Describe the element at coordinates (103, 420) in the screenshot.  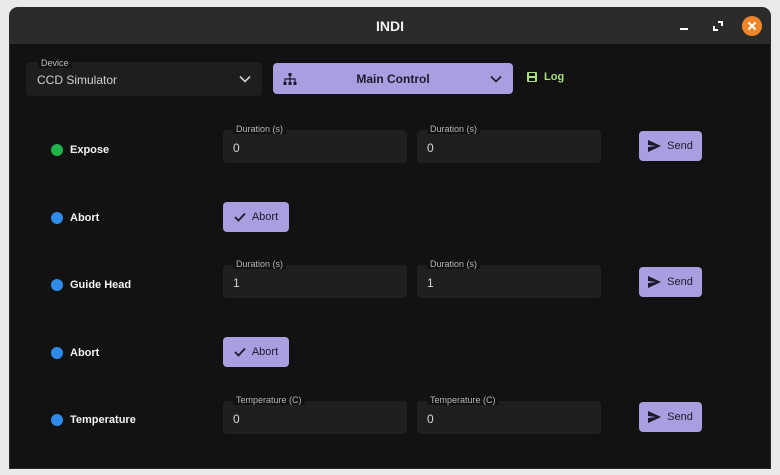
I see `property-label: Temperature` at that location.